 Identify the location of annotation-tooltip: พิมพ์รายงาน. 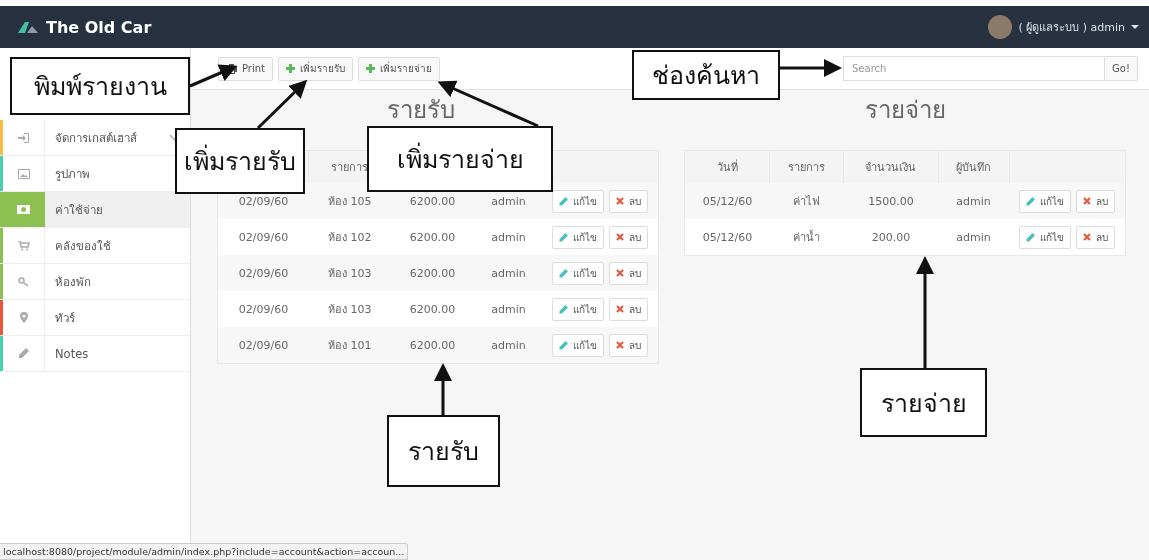
(100, 86).